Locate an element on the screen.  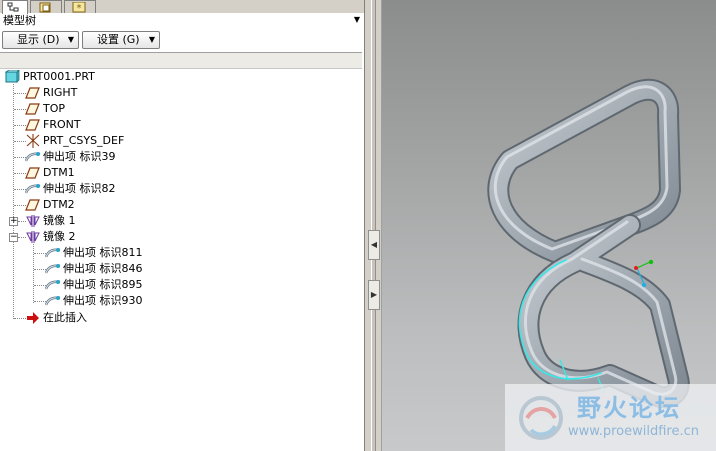
collapse-left-icon: ◀ is located at coordinates (374, 245).